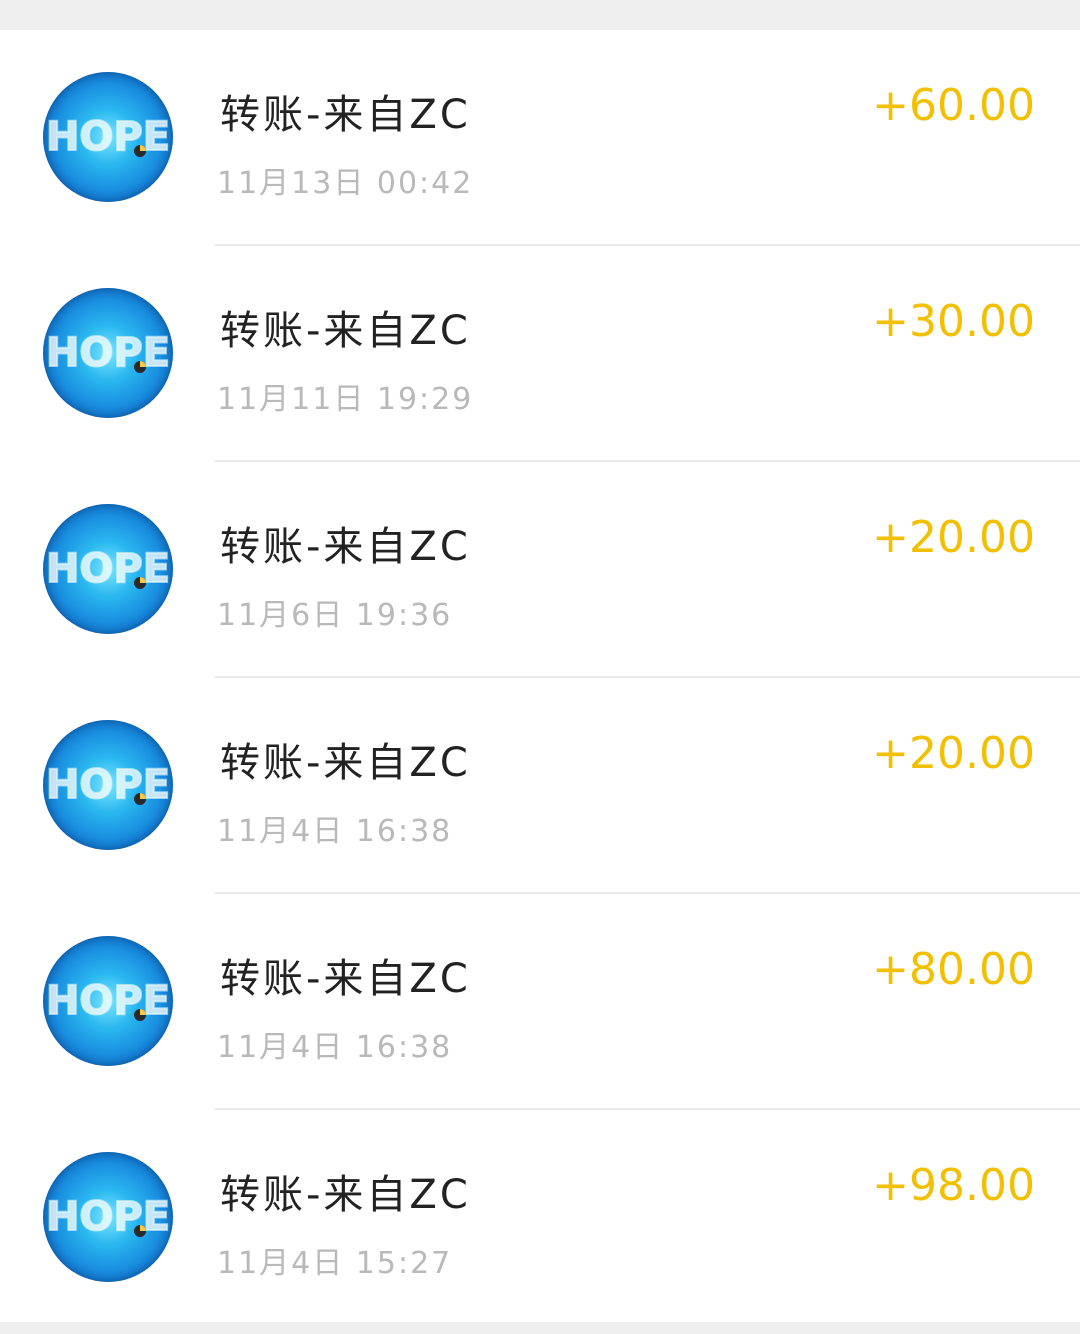 Image resolution: width=1080 pixels, height=1334 pixels. Describe the element at coordinates (335, 615) in the screenshot. I see `transaction-time: 11月6日 19:36` at that location.